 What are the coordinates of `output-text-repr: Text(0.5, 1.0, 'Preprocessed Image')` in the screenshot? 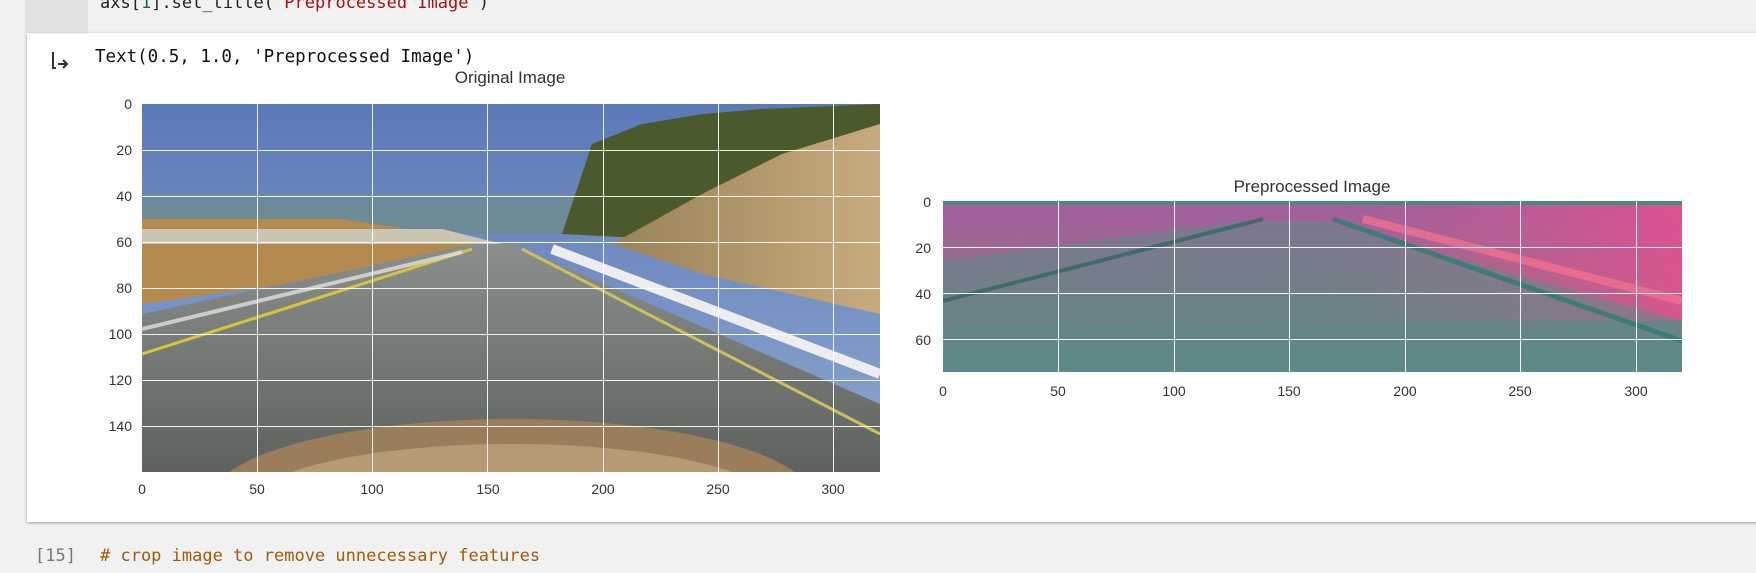 It's located at (285, 57).